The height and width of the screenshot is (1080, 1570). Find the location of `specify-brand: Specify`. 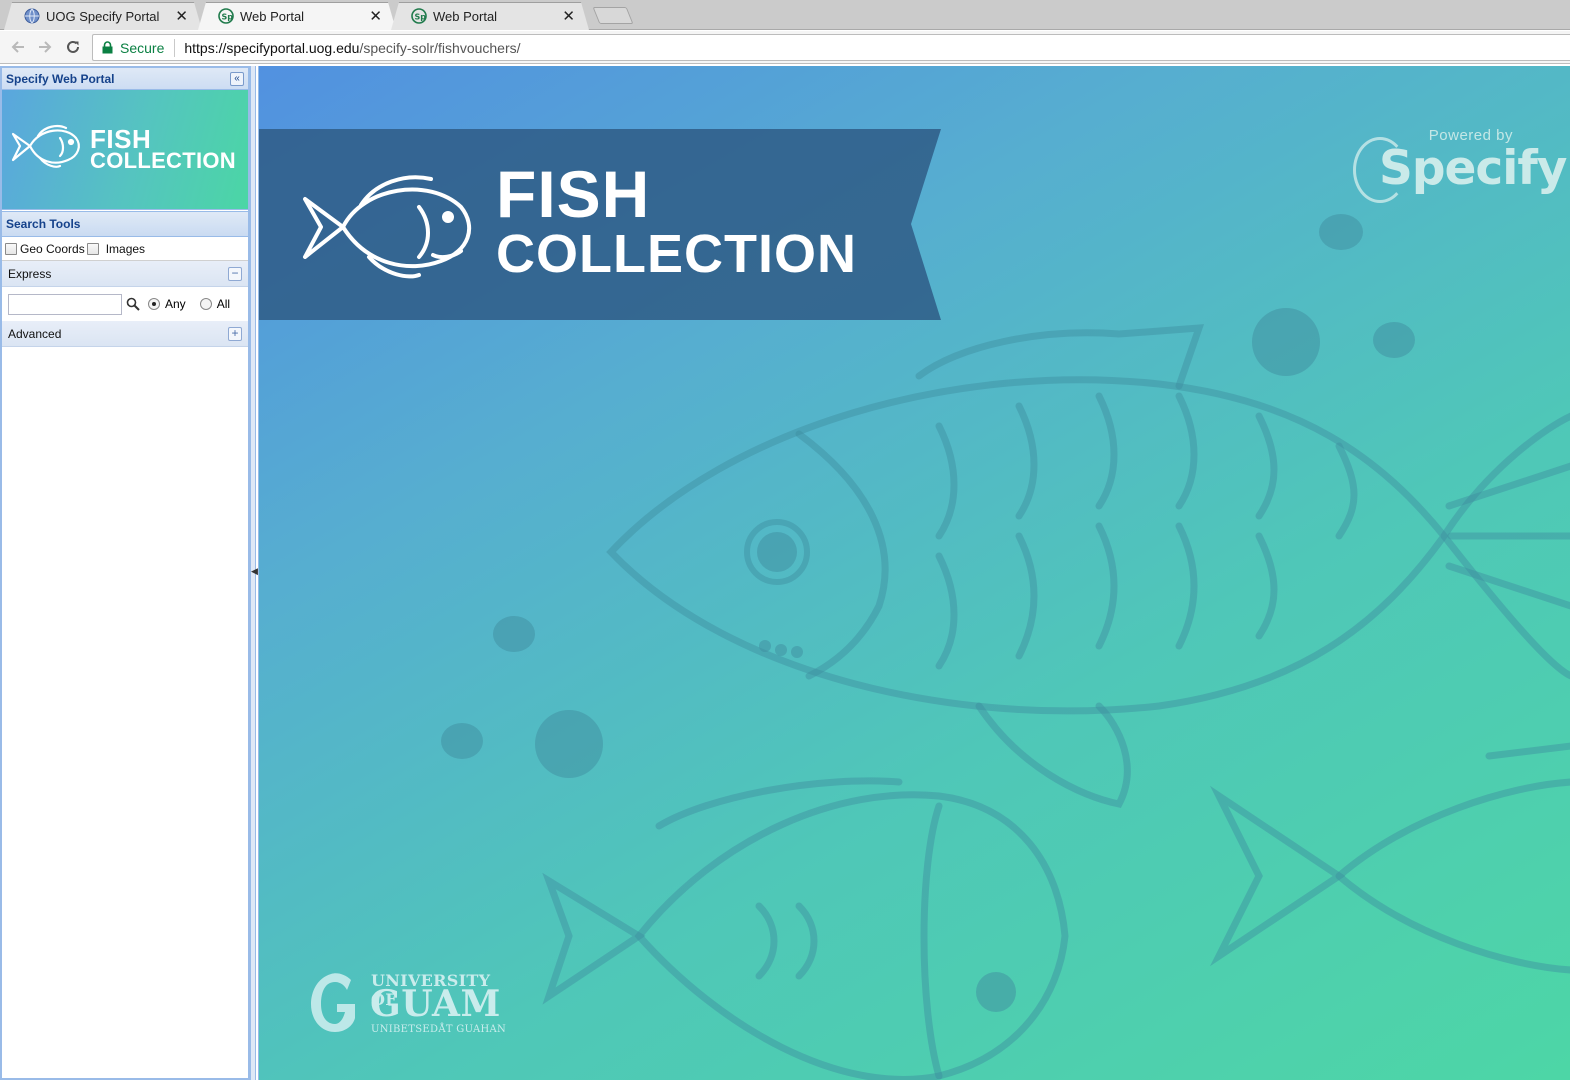

specify-brand: Specify is located at coordinates (1473, 168).